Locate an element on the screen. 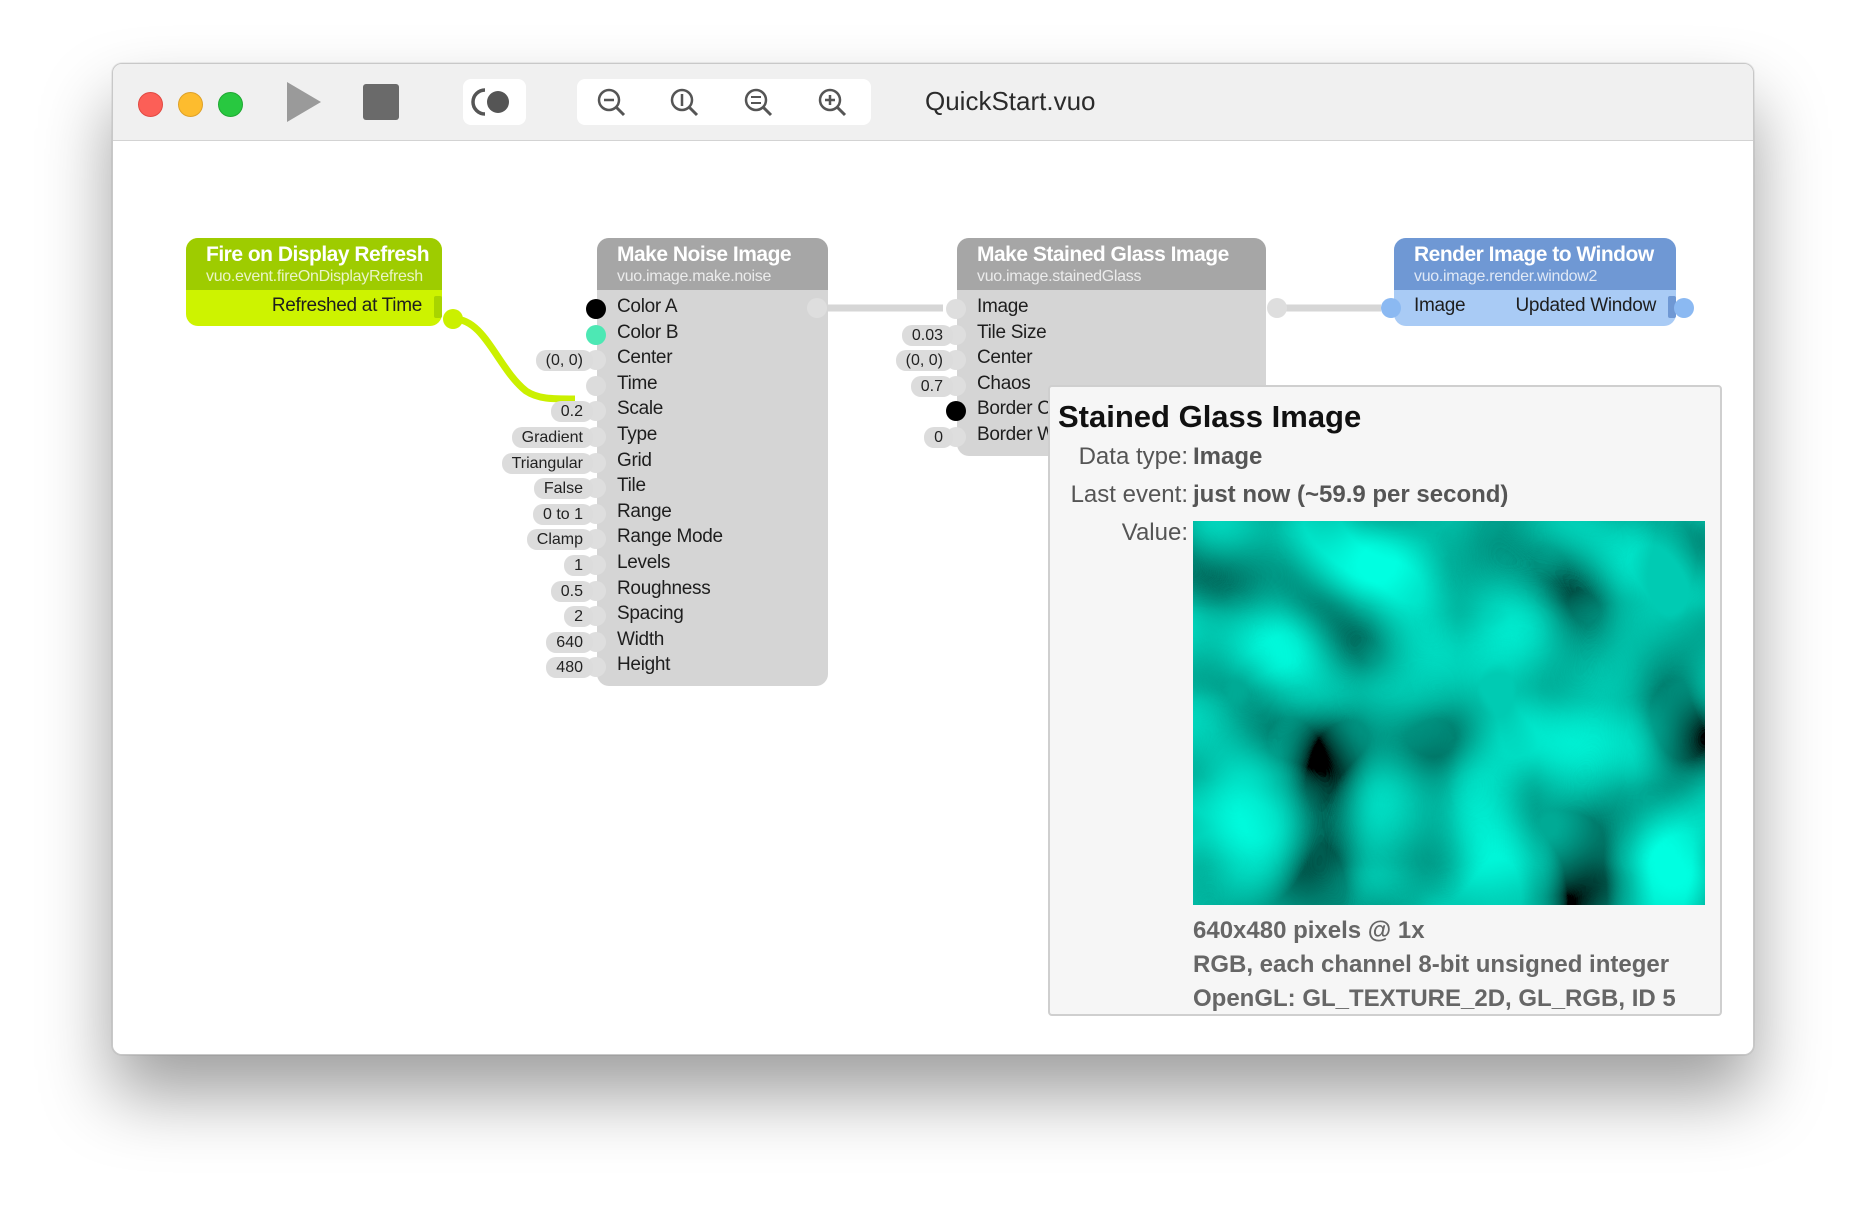  input-port-label: Roughness is located at coordinates (664, 588).